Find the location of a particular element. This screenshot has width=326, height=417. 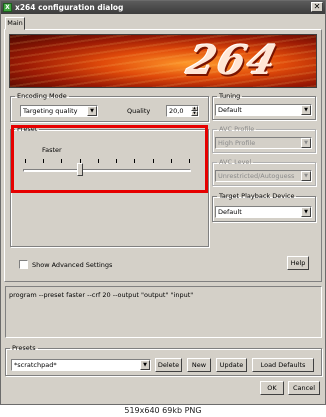

avc-level-legend: AVC Level is located at coordinates (235, 162).